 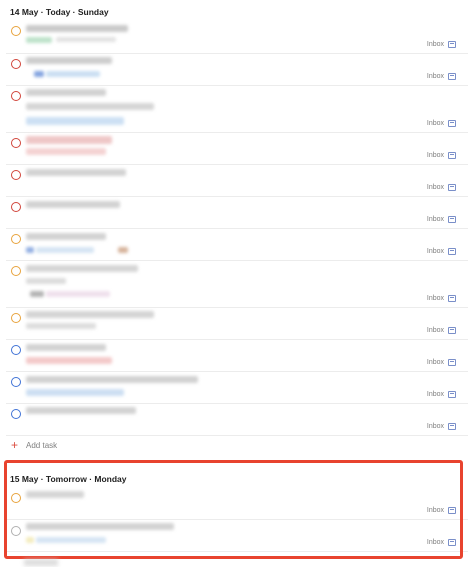 I want to click on add-task-cutoff, so click(x=41, y=562).